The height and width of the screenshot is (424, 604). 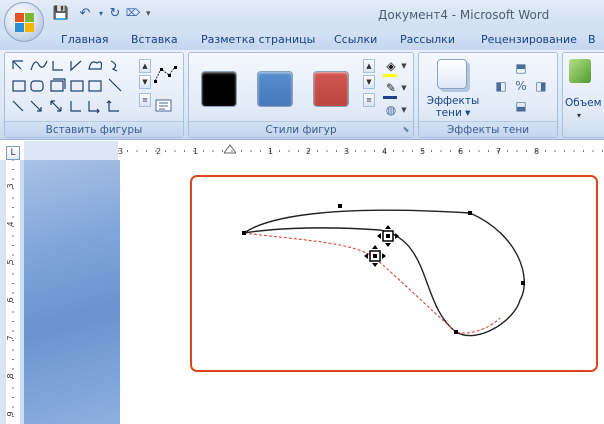 What do you see at coordinates (372, 283) in the screenshot?
I see `drag-preview-curve` at bounding box center [372, 283].